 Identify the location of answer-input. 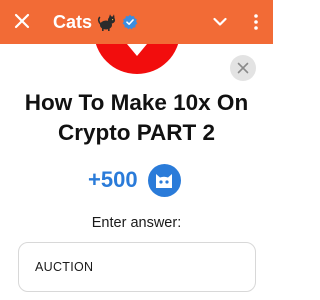
(137, 267).